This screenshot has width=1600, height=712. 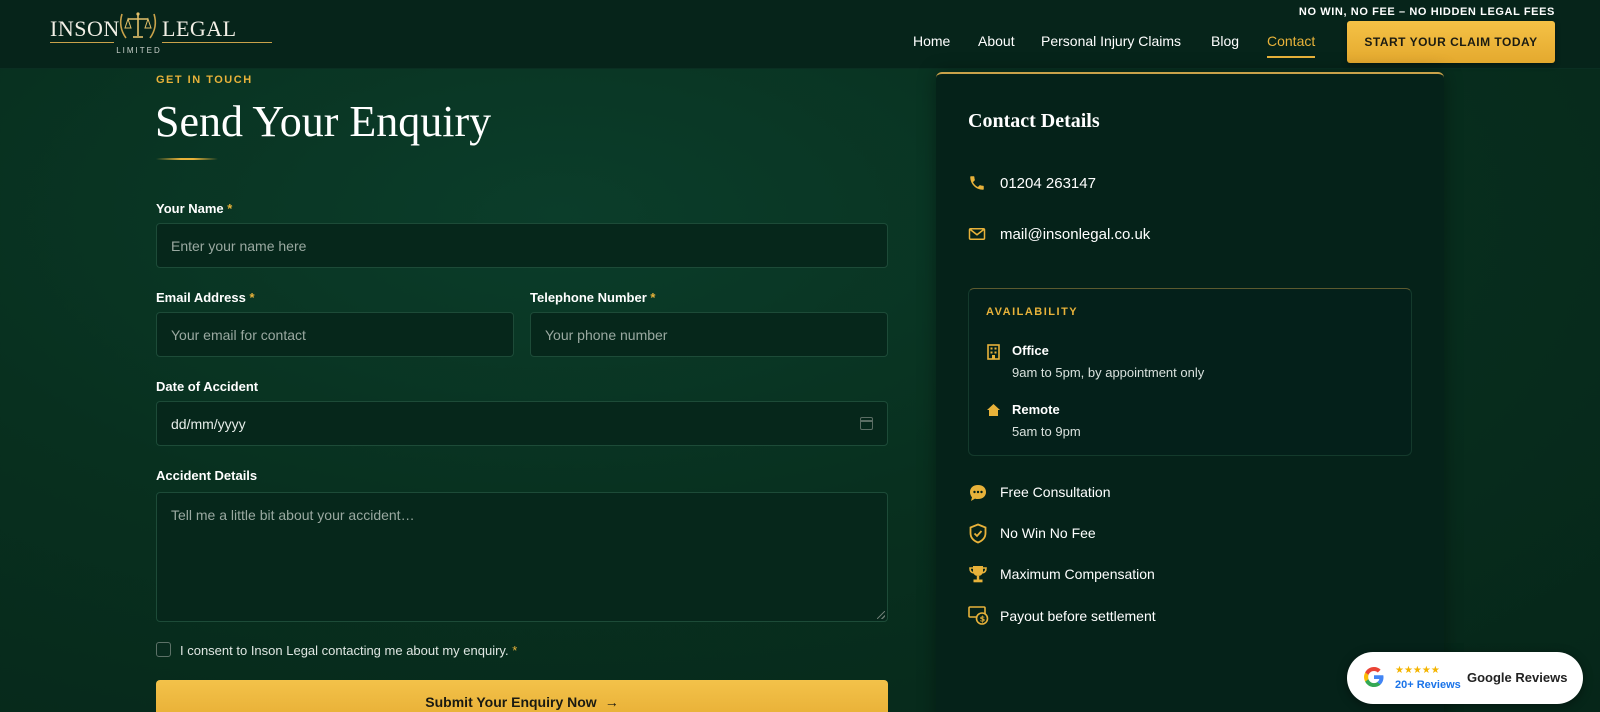 What do you see at coordinates (1055, 492) in the screenshot?
I see `feature-free-consultation: Free Consultation` at bounding box center [1055, 492].